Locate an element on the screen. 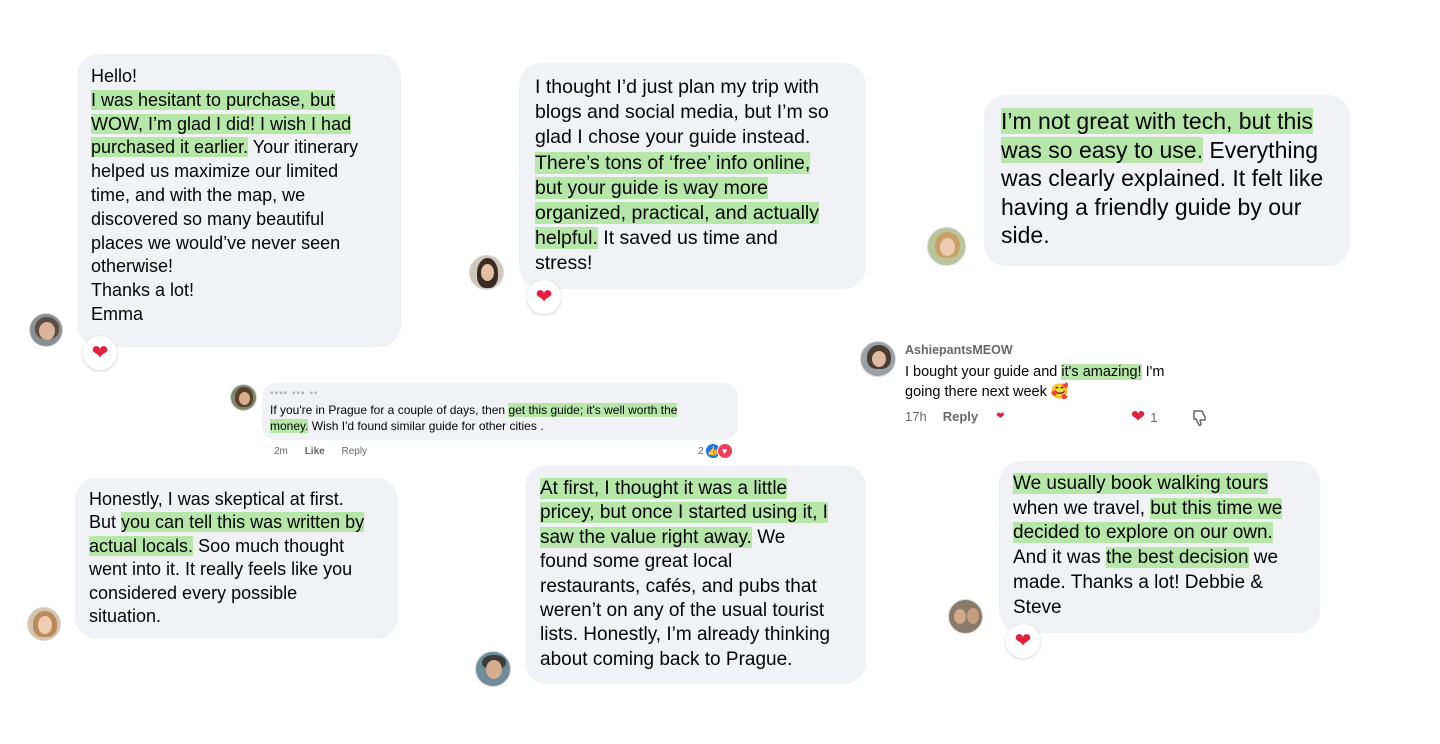 The image size is (1440, 744). highlighted-text: We usually book walking tours is located at coordinates (1141, 483).